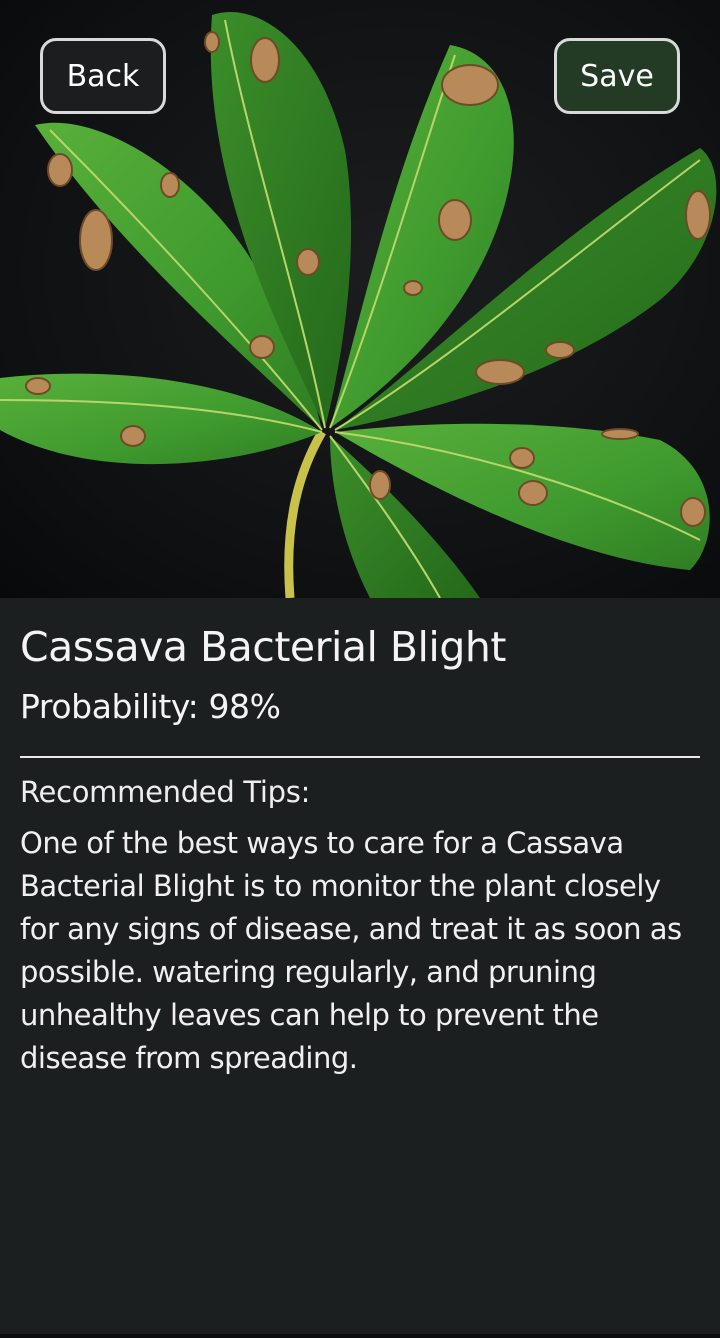 The image size is (720, 1338). Describe the element at coordinates (150, 706) in the screenshot. I see `probability-text: Probability: 98%` at that location.